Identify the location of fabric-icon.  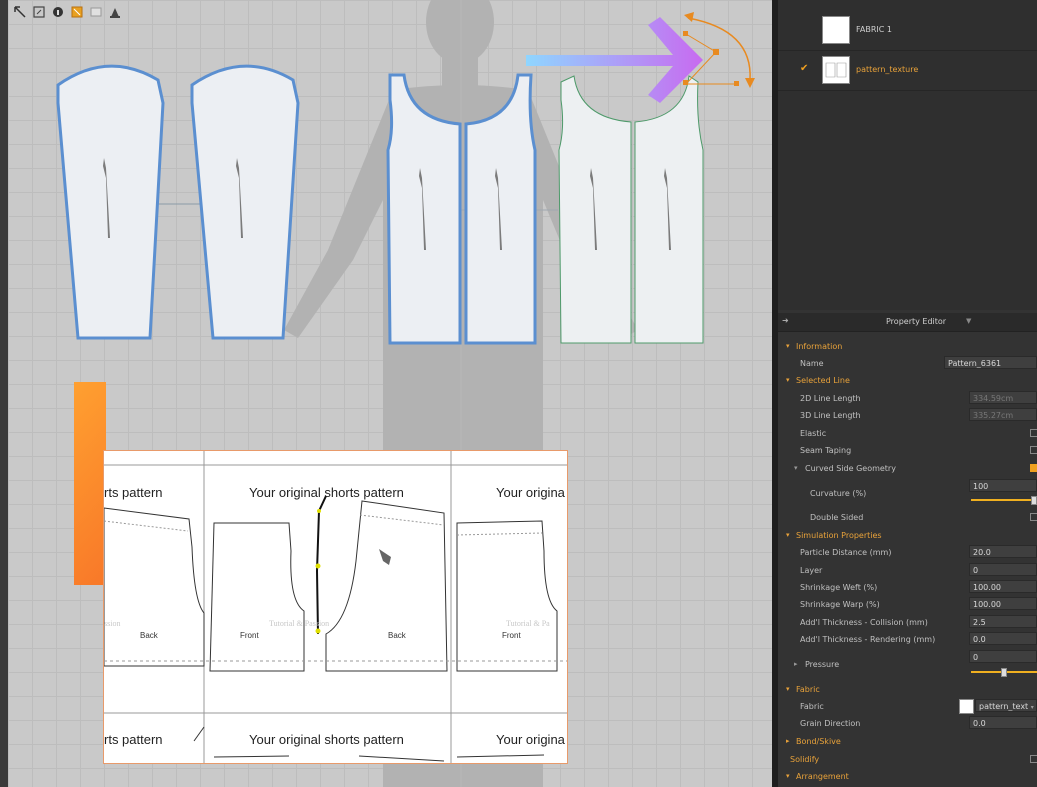
(77, 12).